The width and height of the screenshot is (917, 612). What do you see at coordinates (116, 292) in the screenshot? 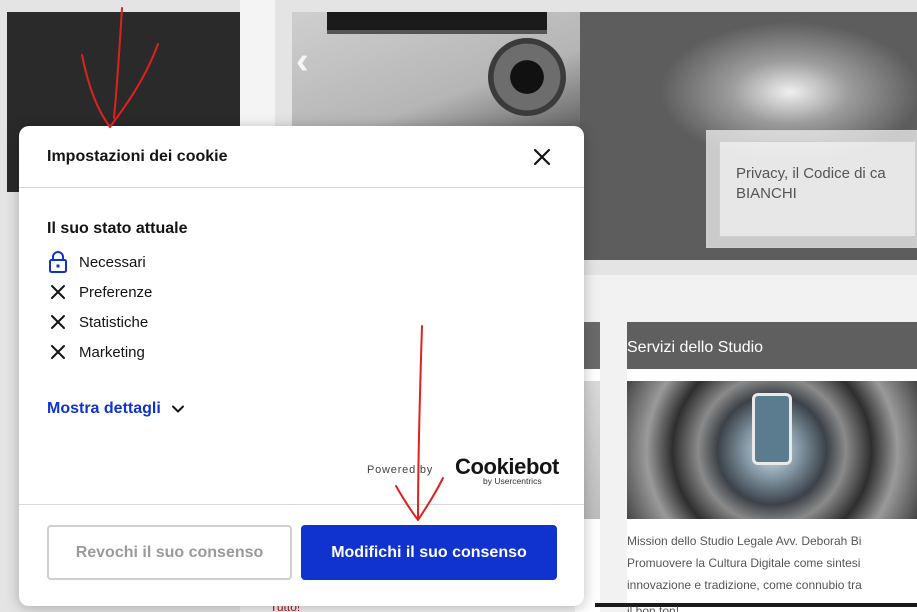
I see `consent-label: Preferenze` at bounding box center [116, 292].